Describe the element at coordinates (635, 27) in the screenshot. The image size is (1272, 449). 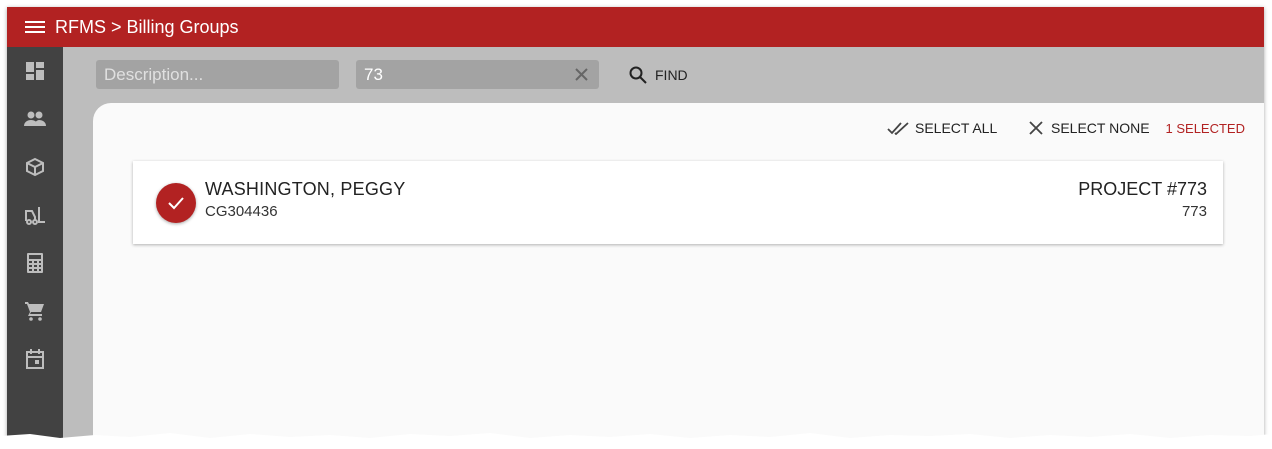
I see `top-app-bar: RFMS > Billing Groups` at that location.